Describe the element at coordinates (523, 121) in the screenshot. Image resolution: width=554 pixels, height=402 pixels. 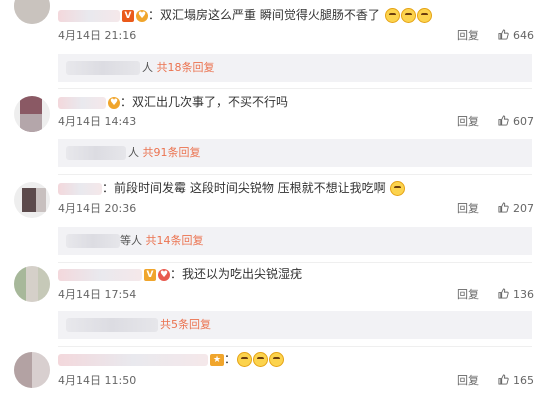
I see `like-count: 607` at that location.